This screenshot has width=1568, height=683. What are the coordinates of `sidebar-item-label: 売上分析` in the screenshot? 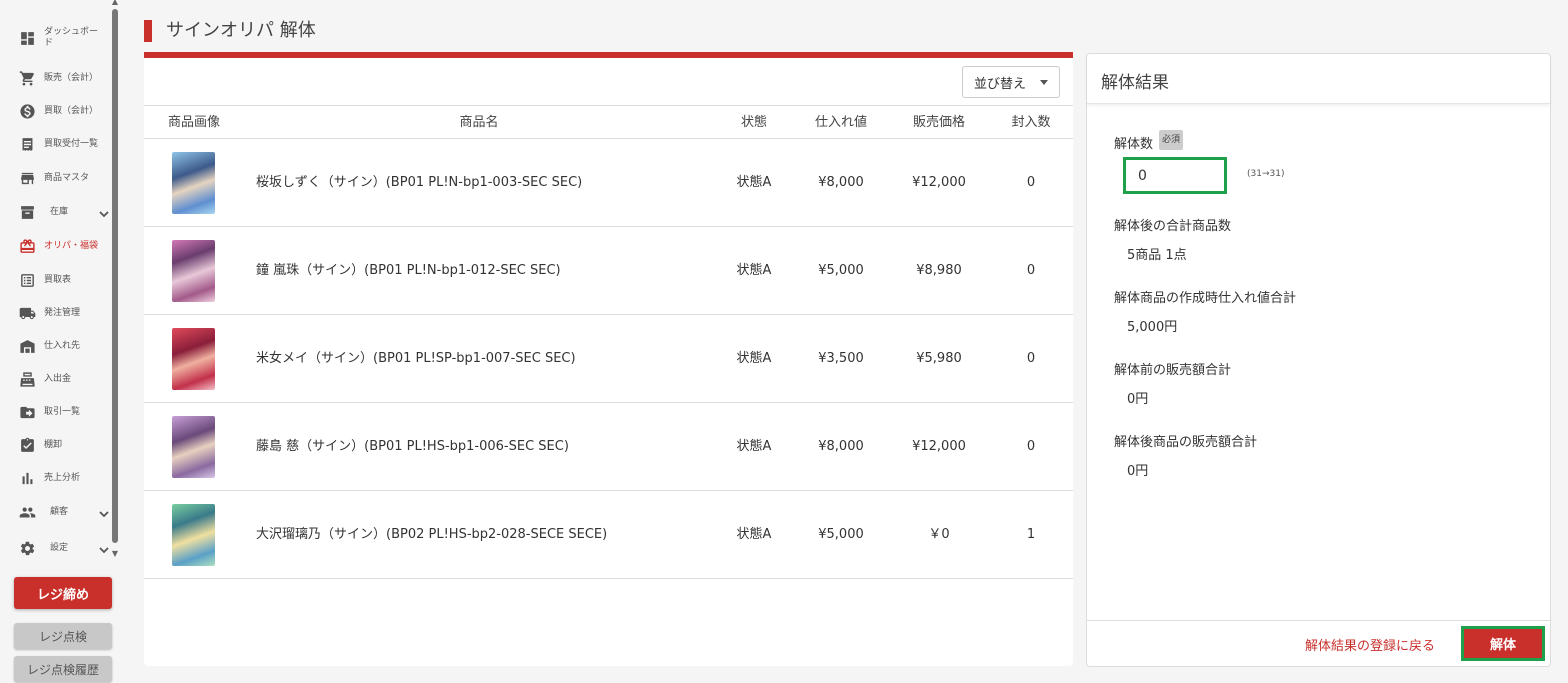 It's located at (62, 477).